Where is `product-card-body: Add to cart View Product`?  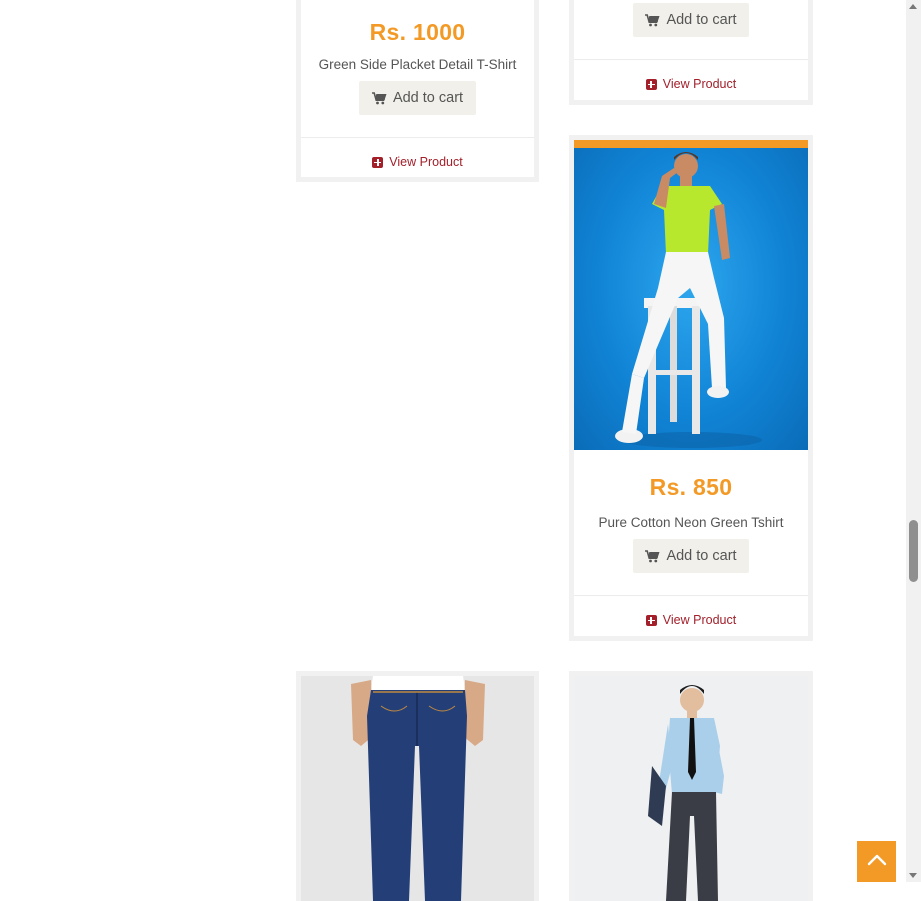 product-card-body: Add to cart View Product is located at coordinates (691, 50).